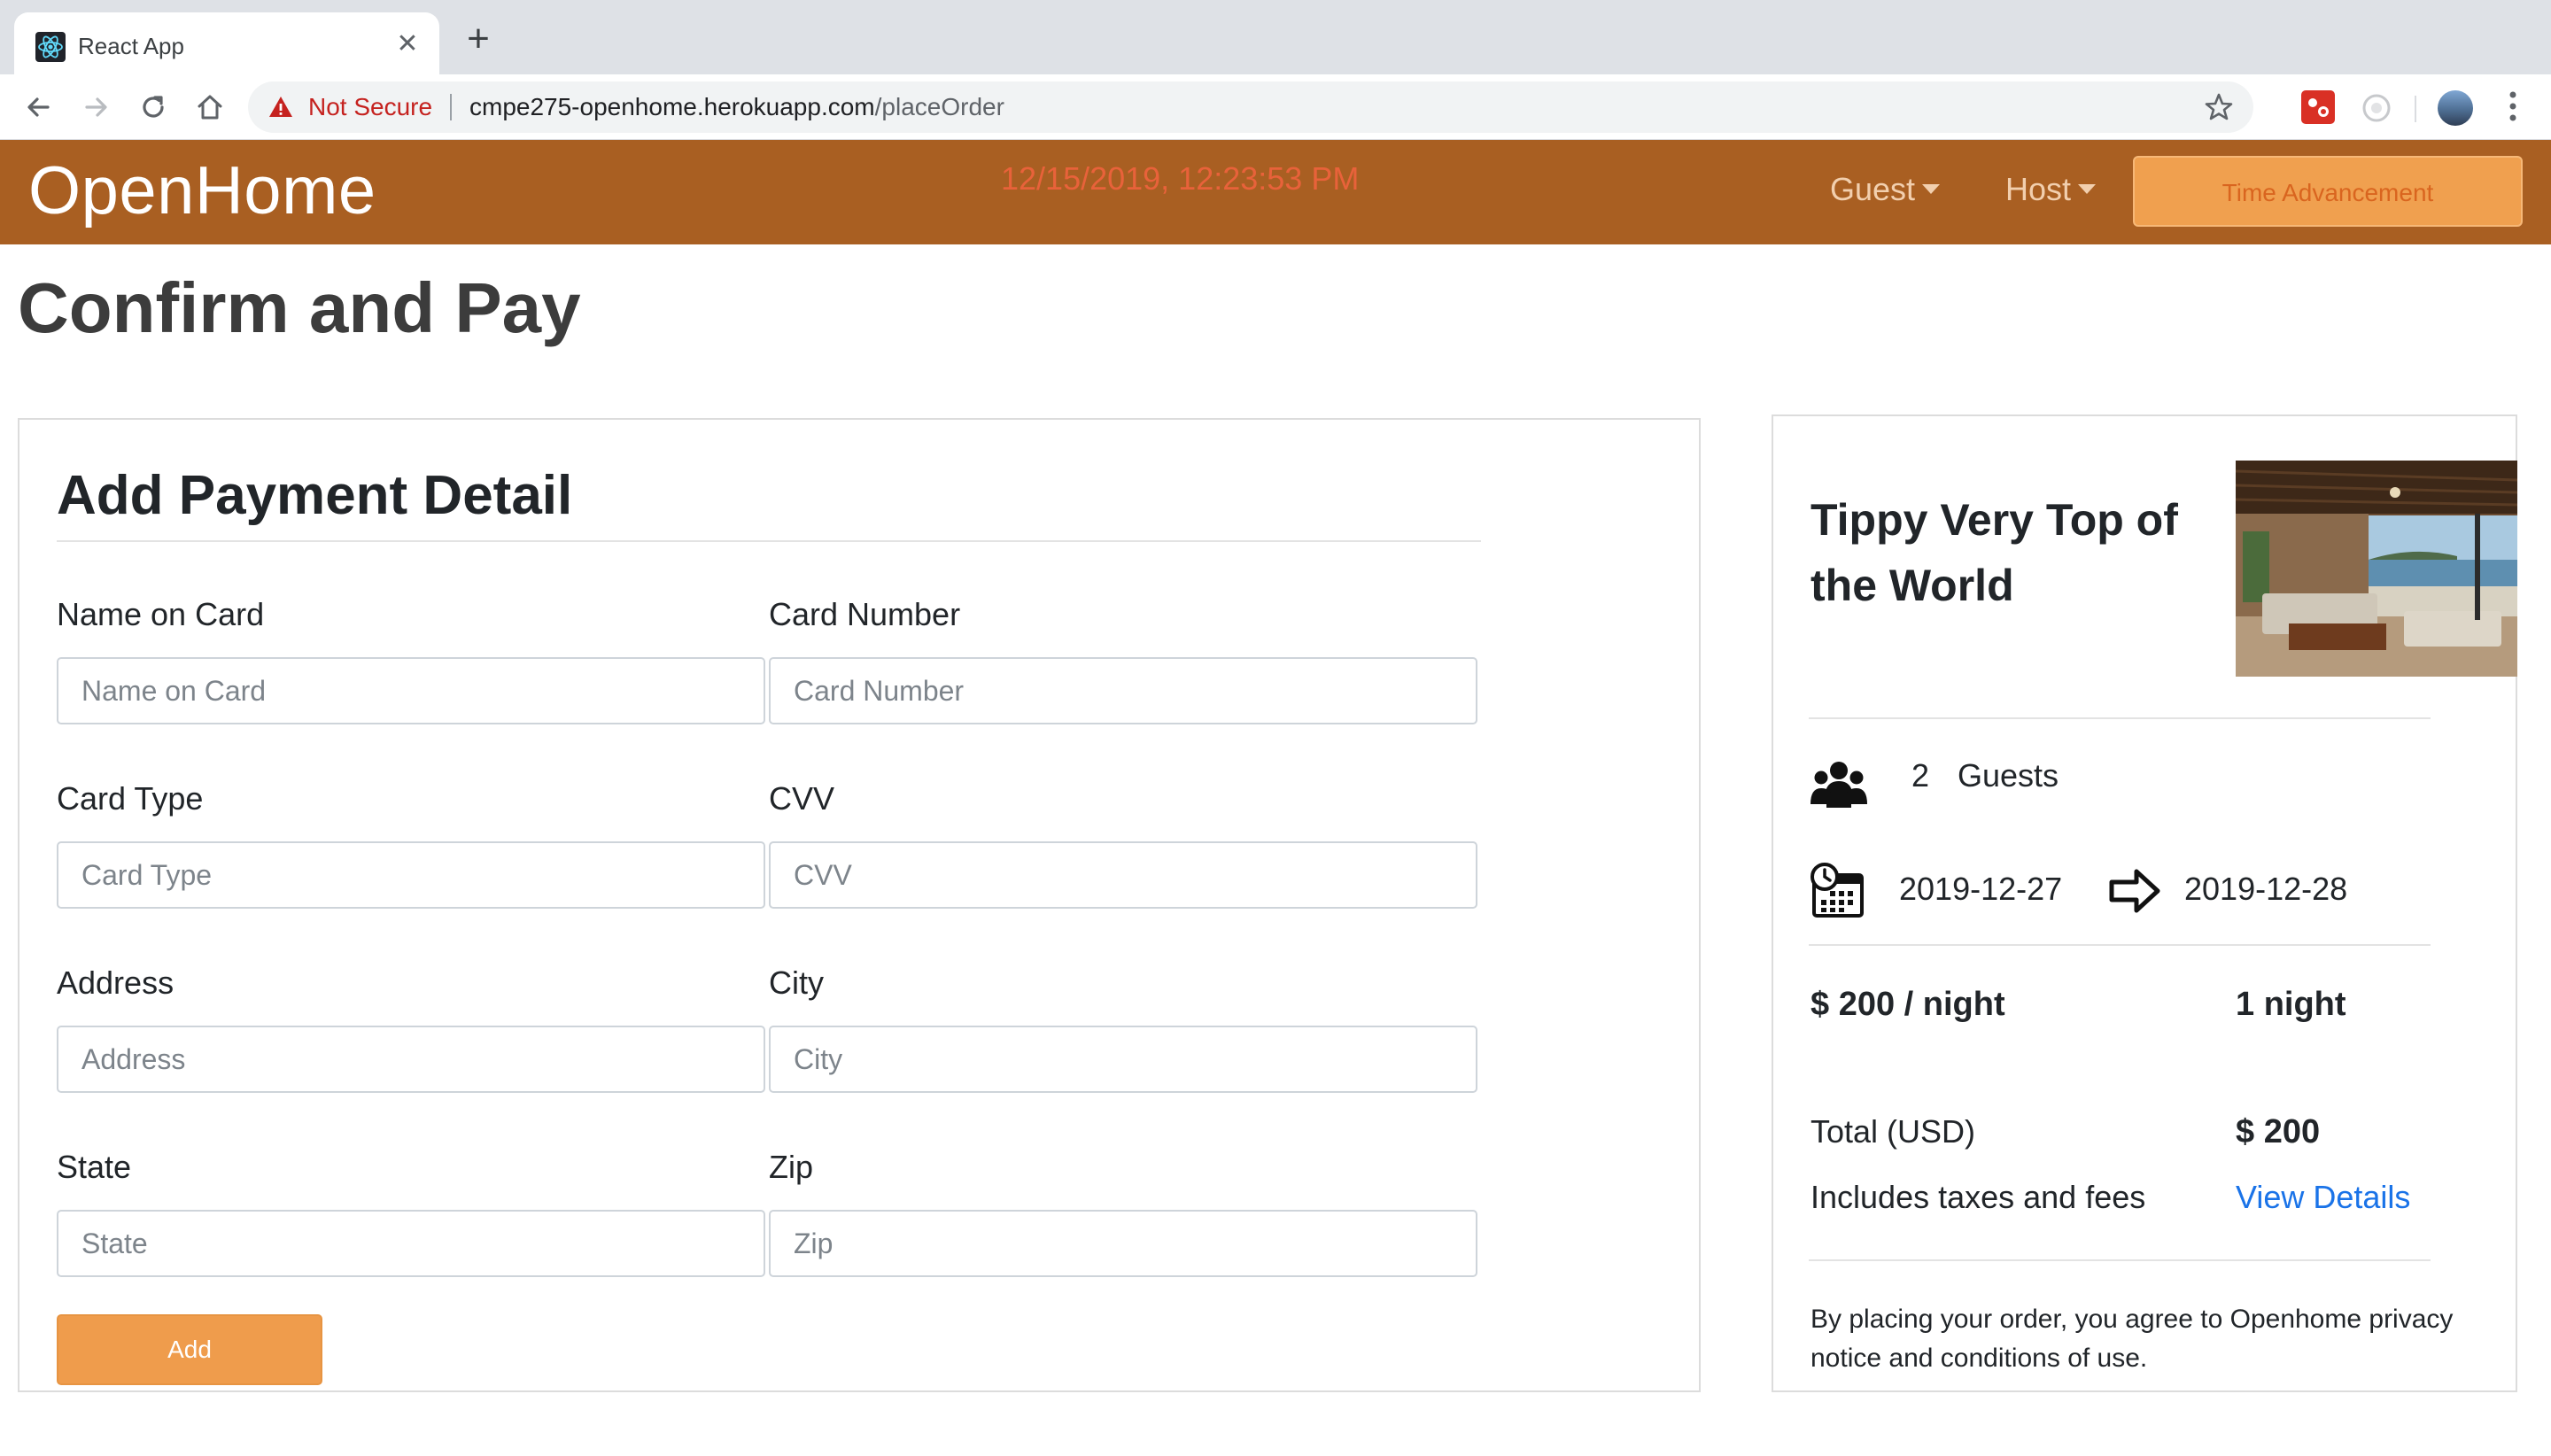 Image resolution: width=2551 pixels, height=1456 pixels. I want to click on zip-label: Zip, so click(791, 1167).